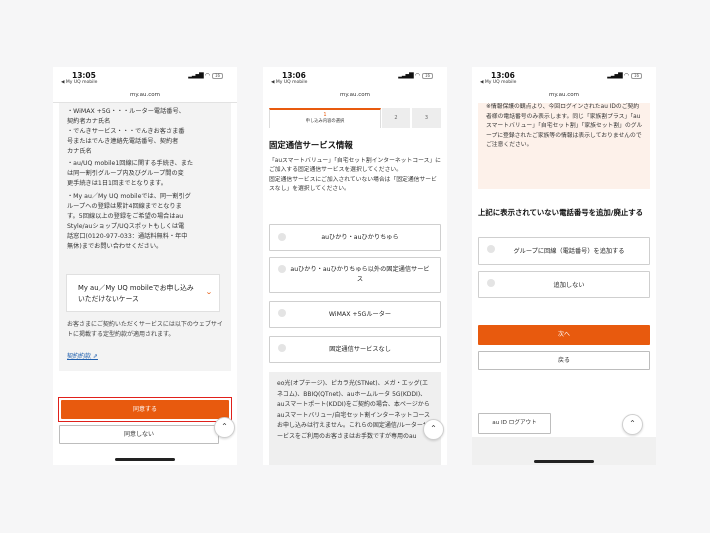  Describe the element at coordinates (136, 293) in the screenshot. I see `case-accordion-label: My au／My UQ mobileでお申し込みいただけないケース` at that location.